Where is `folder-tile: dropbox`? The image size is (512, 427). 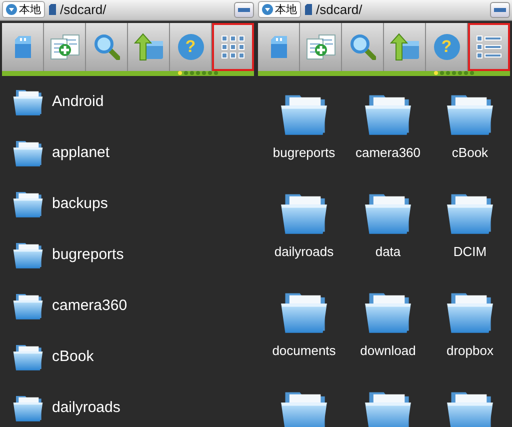 folder-tile: dropbox is located at coordinates (470, 323).